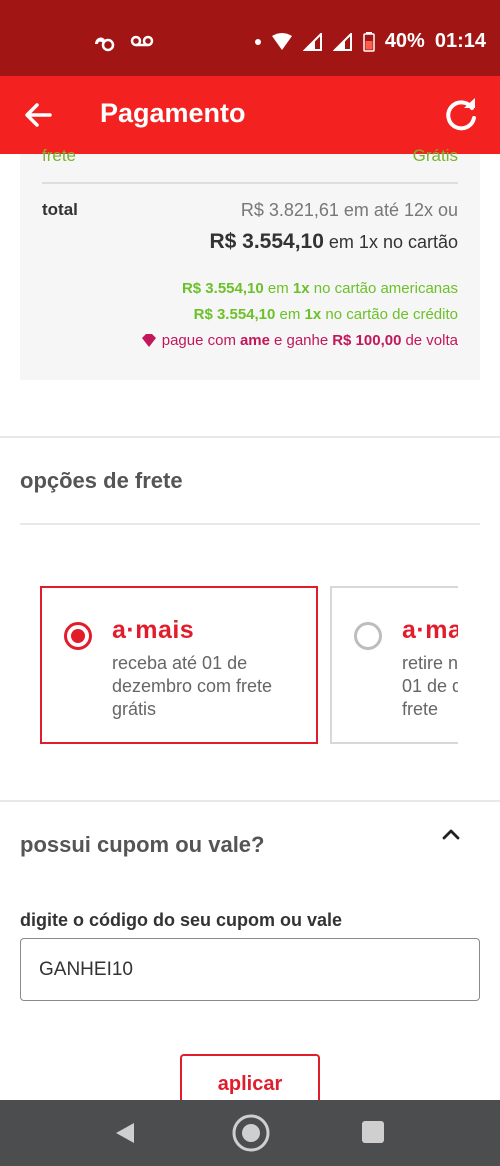  What do you see at coordinates (250, 969) in the screenshot?
I see `coupon-input` at bounding box center [250, 969].